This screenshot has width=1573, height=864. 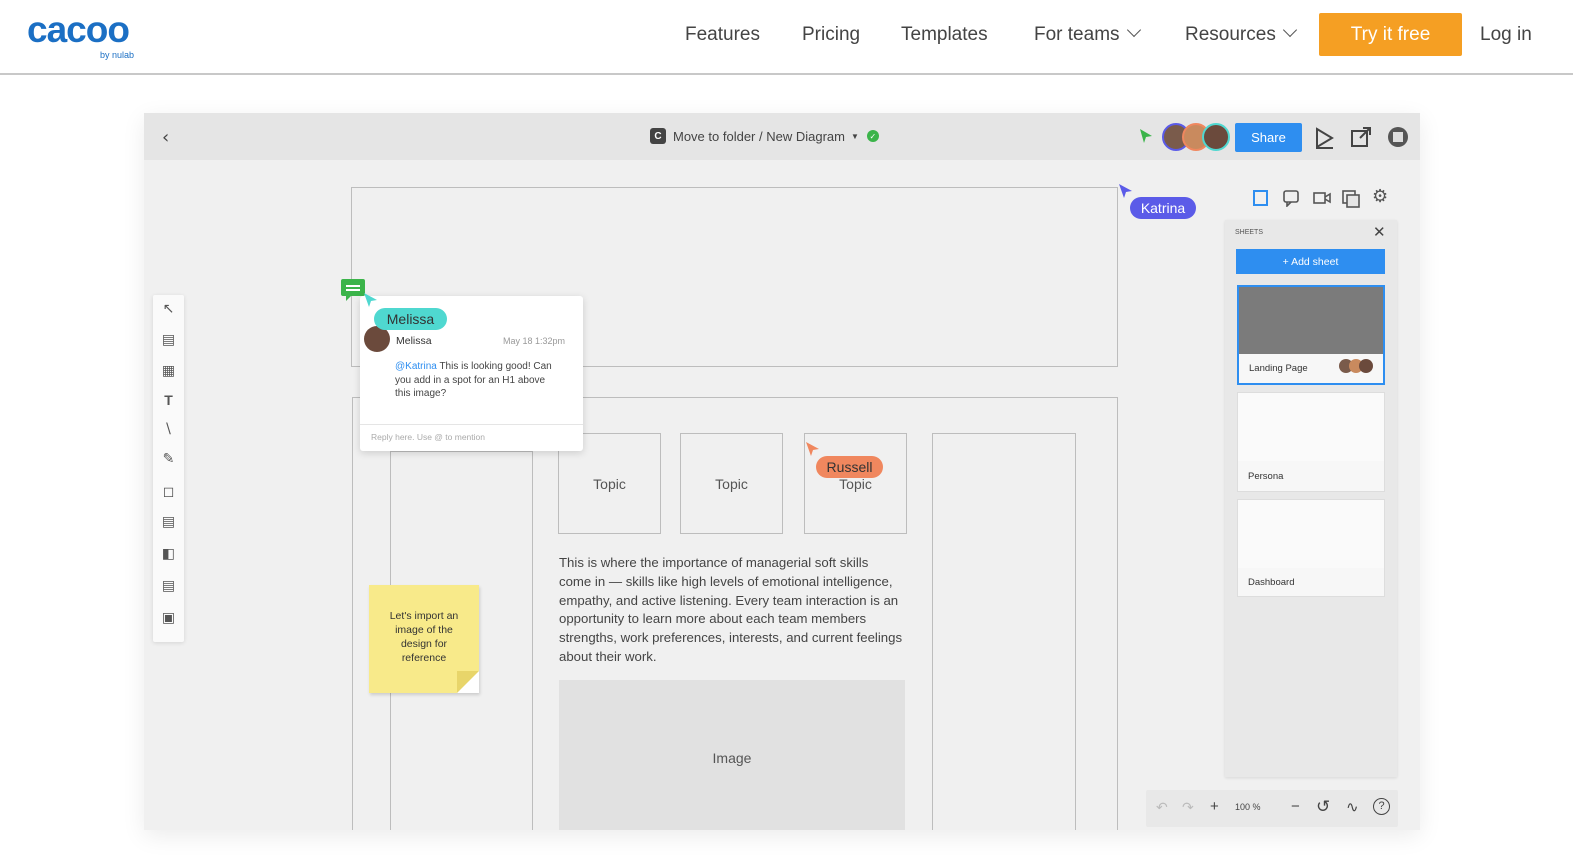 What do you see at coordinates (1077, 34) in the screenshot?
I see `nav-for-teams-label: For teams` at bounding box center [1077, 34].